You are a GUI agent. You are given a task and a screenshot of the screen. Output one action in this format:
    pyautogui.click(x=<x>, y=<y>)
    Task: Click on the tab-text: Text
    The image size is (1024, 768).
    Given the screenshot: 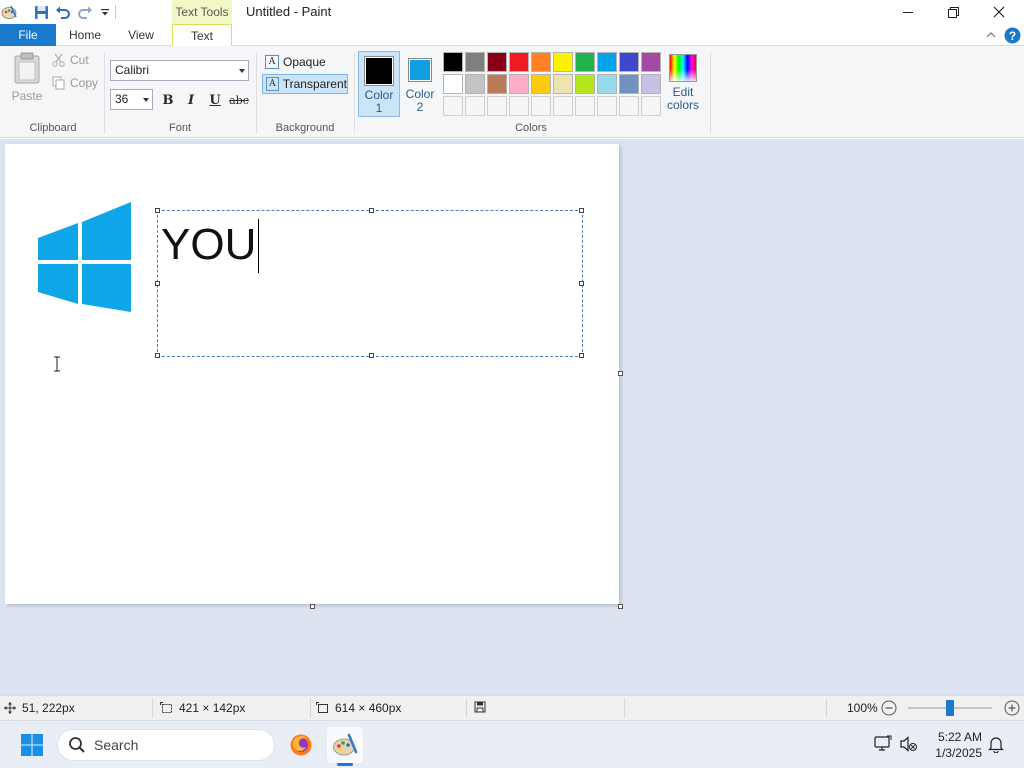 What is the action you would take?
    pyautogui.click(x=202, y=35)
    